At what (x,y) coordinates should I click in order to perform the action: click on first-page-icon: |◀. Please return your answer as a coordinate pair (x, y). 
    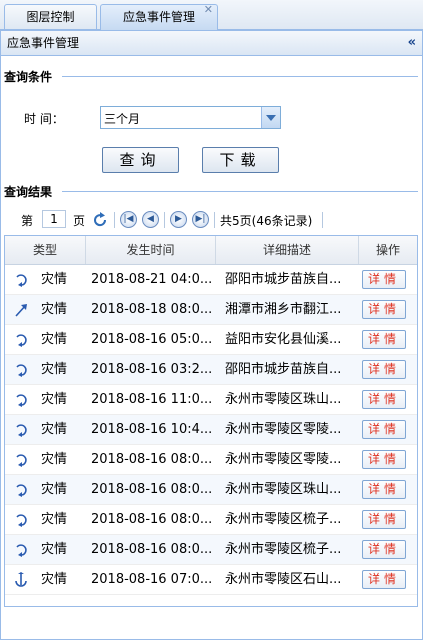
    Looking at the image, I should click on (128, 219).